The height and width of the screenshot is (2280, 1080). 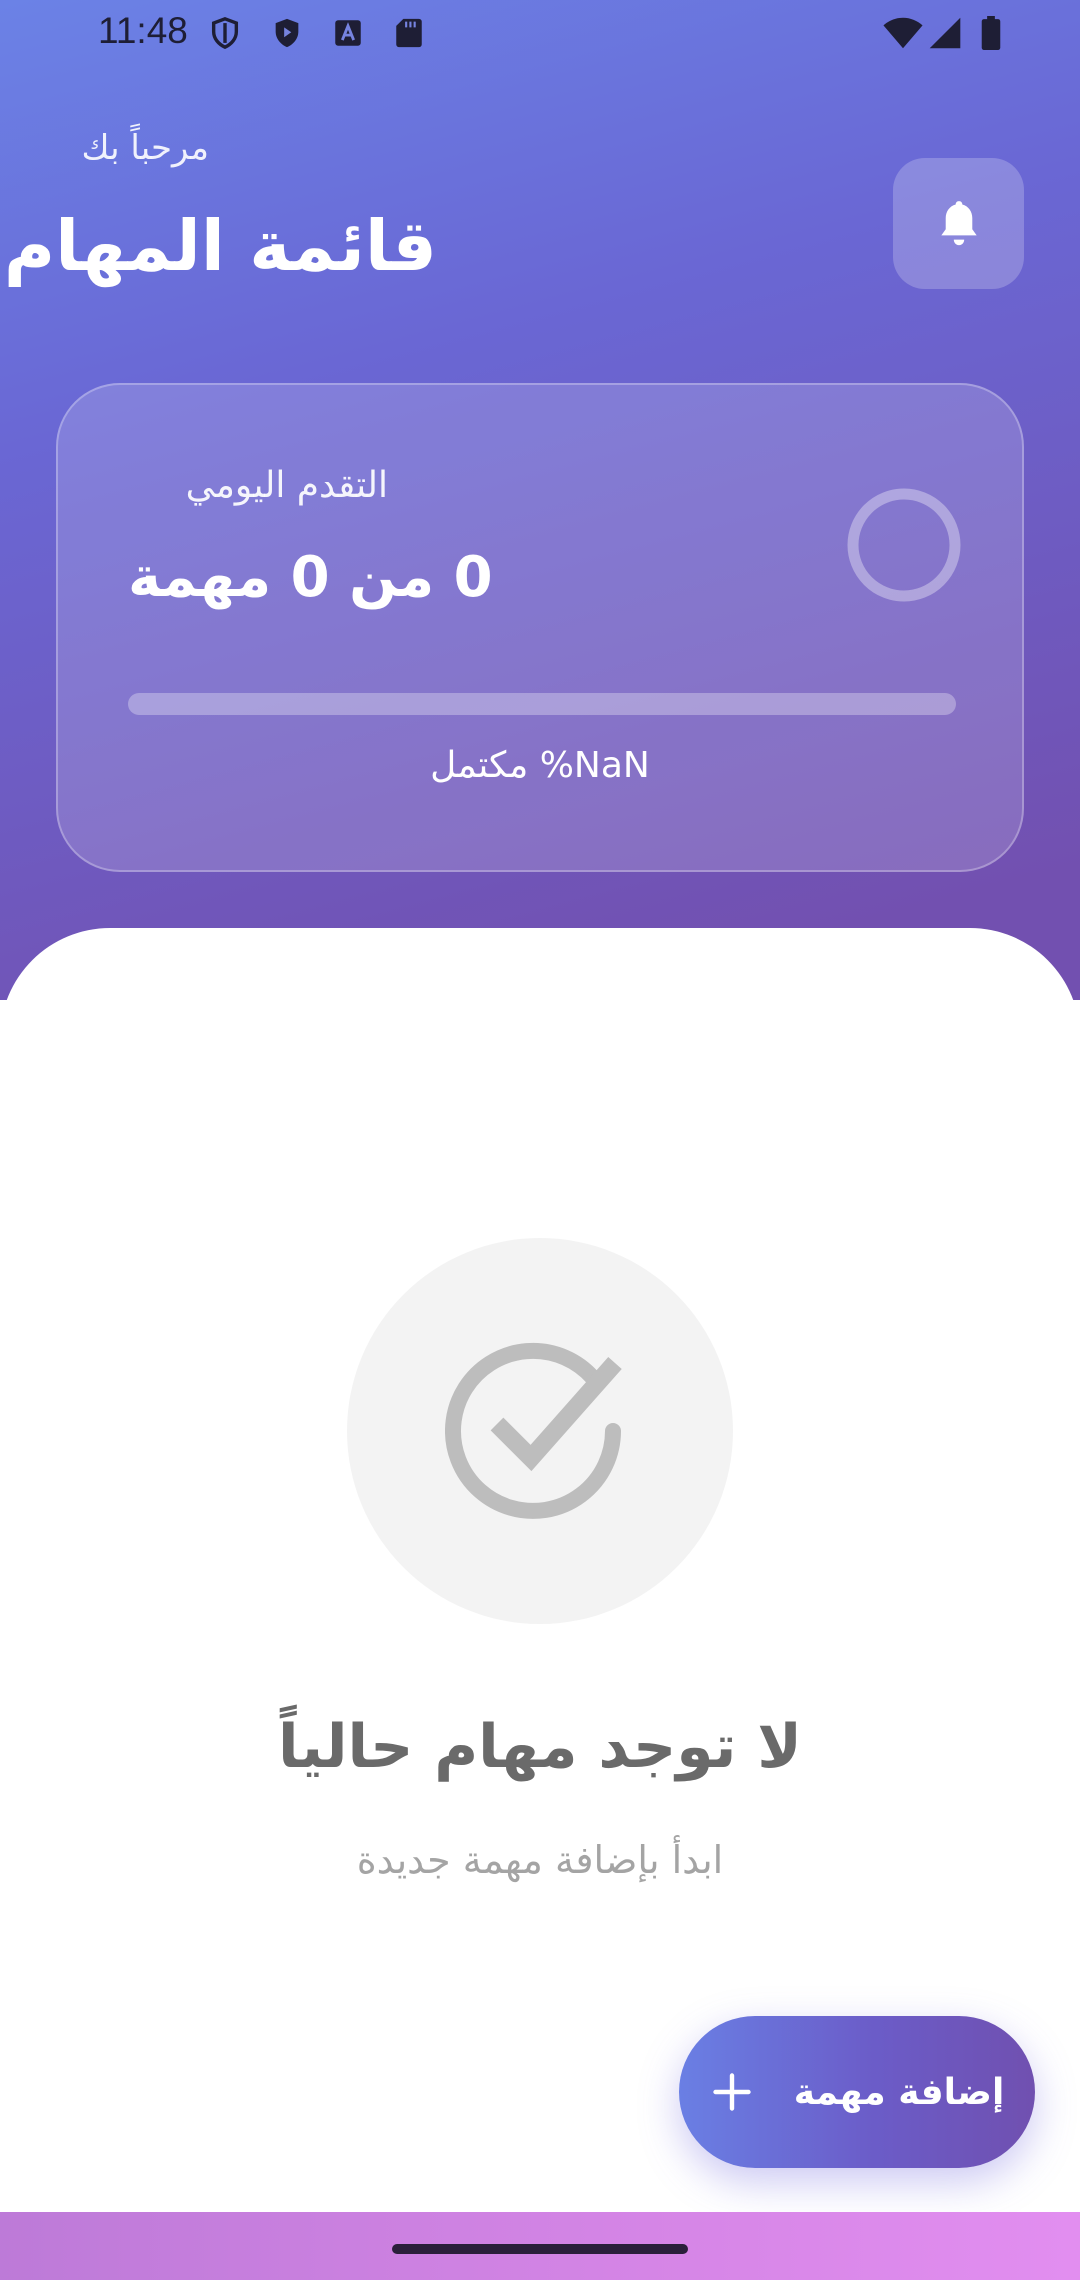 I want to click on progress-percent: NaN% مكتمل, so click(x=540, y=765).